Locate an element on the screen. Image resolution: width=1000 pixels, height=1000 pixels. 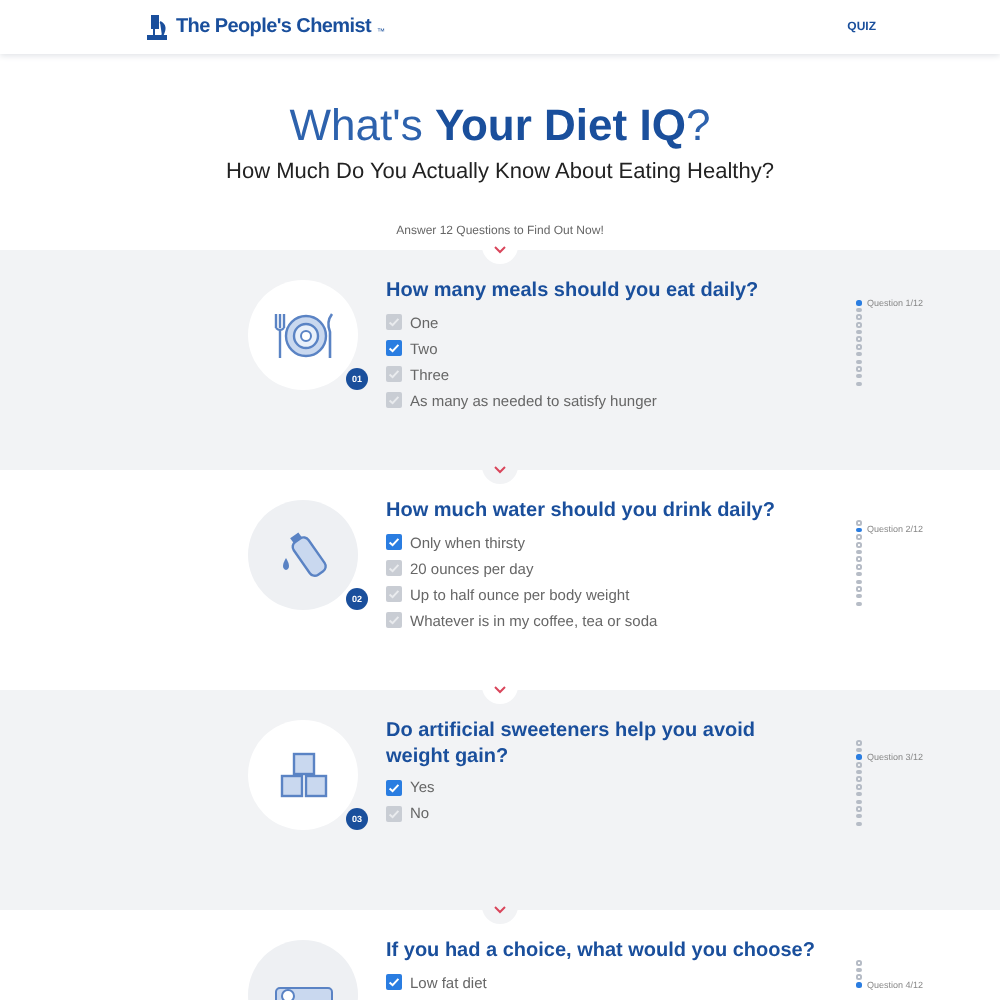
page-subtitle: How Much Do You Actually Know About Eating Healthy? is located at coordinates (500, 172).